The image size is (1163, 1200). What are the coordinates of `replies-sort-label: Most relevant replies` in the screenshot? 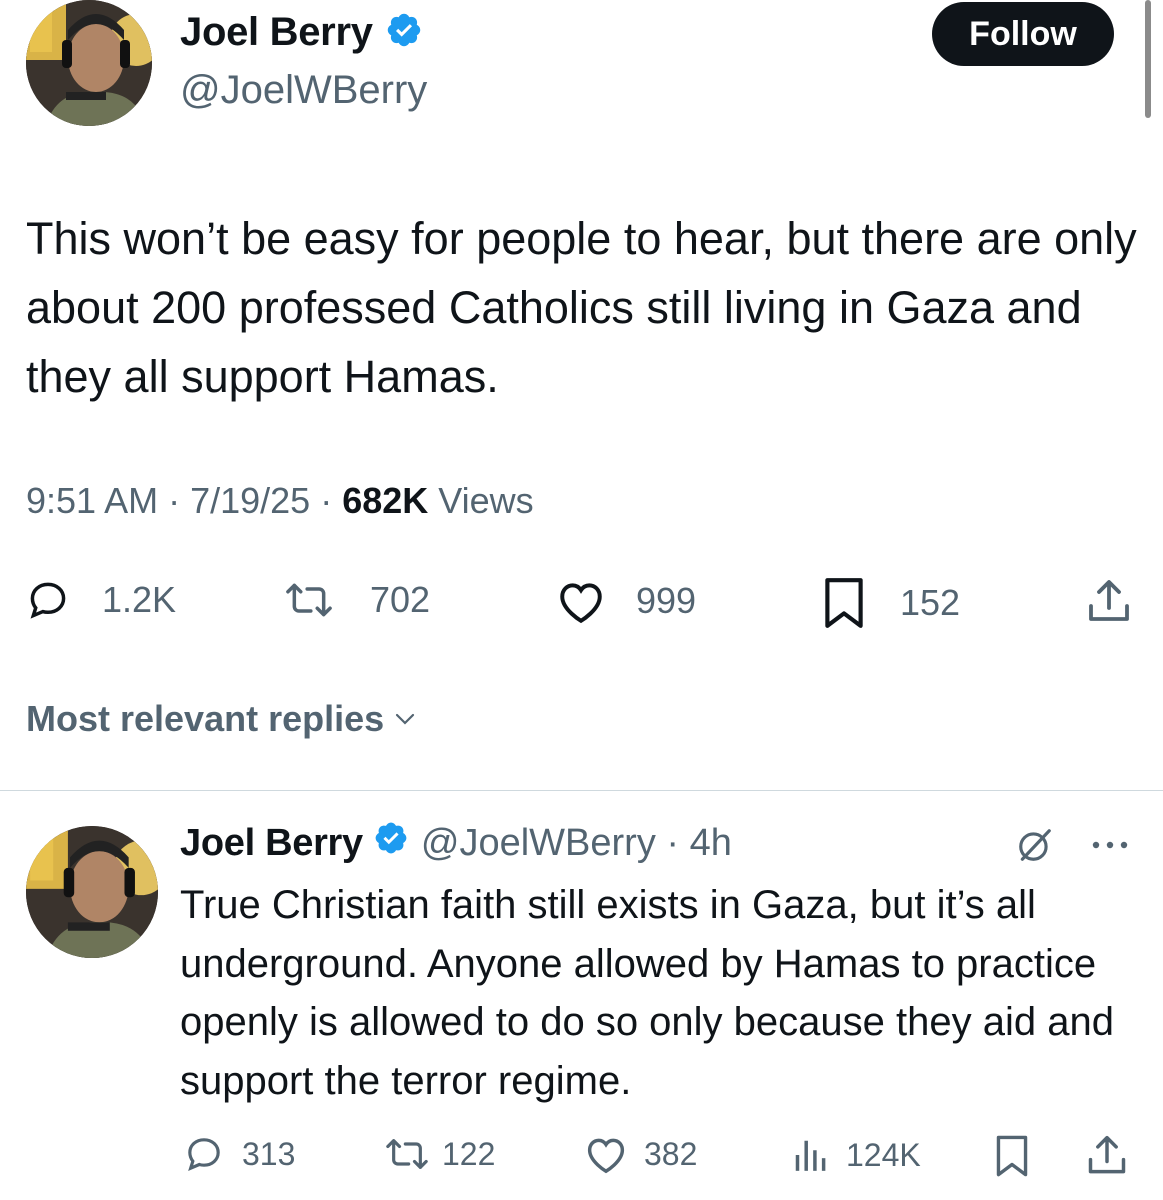 It's located at (205, 718).